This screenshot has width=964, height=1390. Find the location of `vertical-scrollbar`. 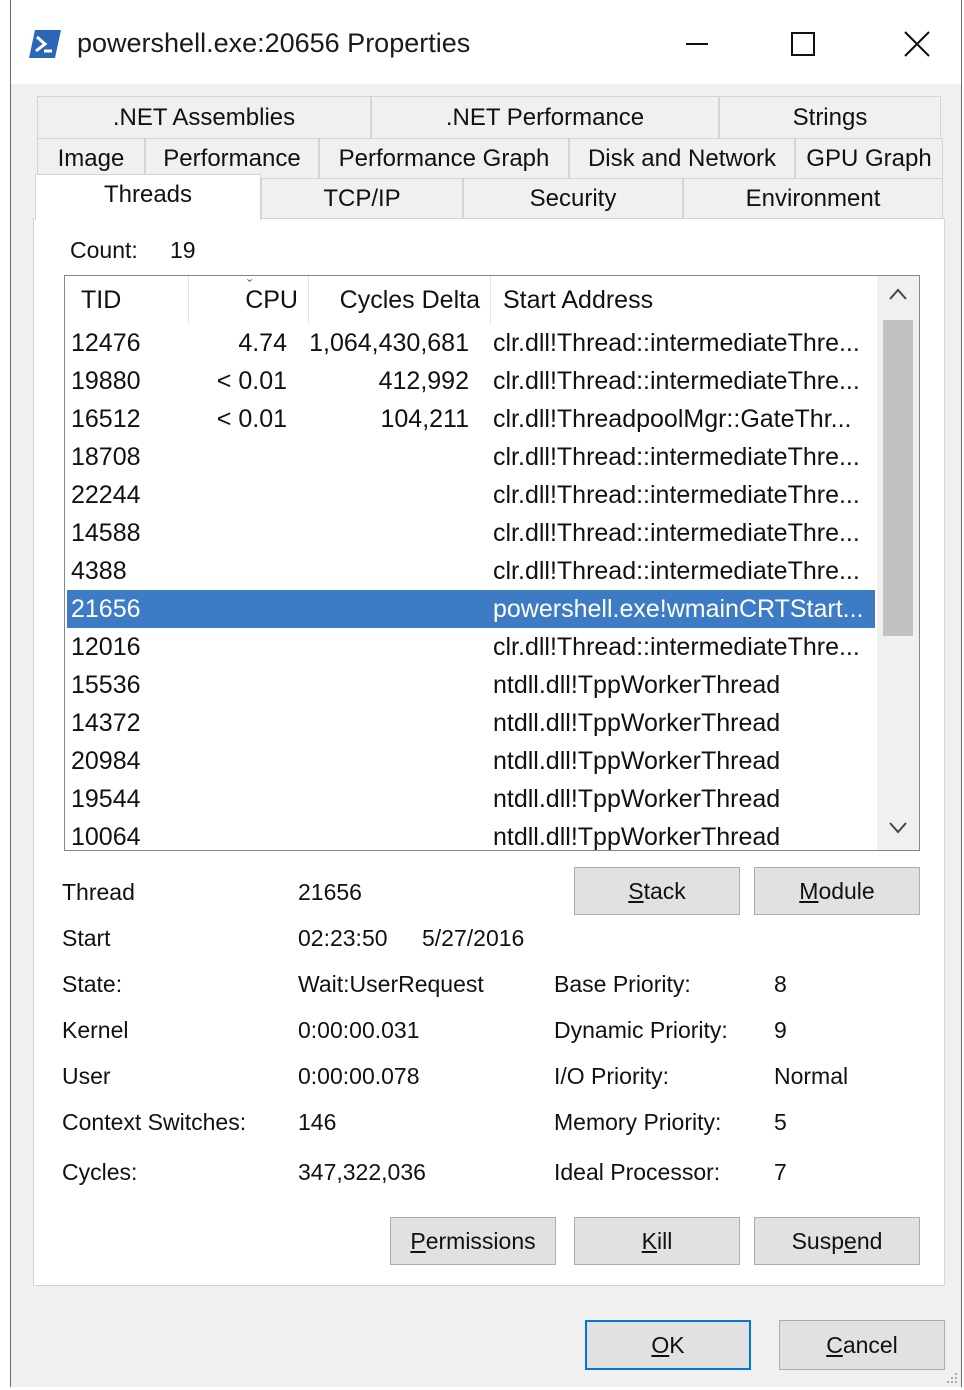

vertical-scrollbar is located at coordinates (898, 563).